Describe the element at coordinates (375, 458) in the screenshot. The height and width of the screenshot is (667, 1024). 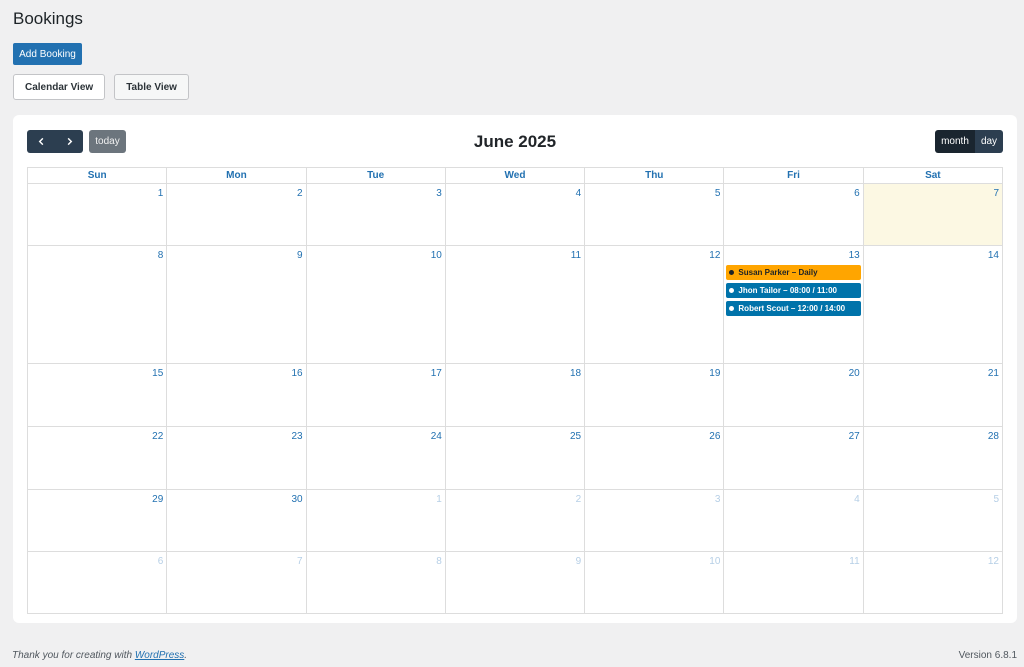
I see `day-cell: 24` at that location.